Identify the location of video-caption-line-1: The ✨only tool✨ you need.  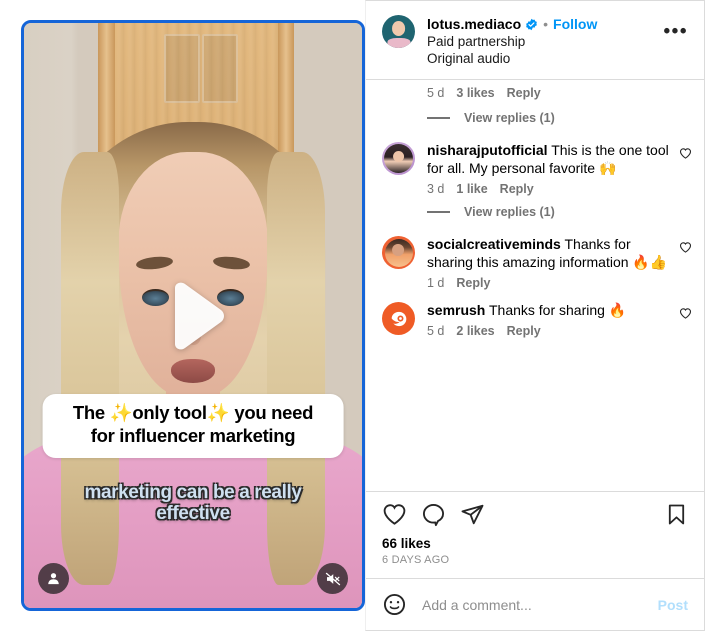
(193, 413).